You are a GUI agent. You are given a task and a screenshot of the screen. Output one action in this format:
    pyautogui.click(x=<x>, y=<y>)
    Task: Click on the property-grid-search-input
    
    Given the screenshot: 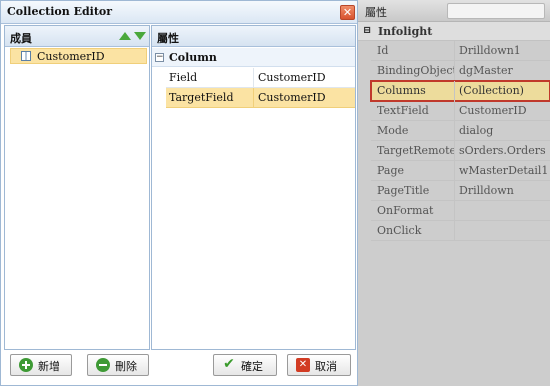 What is the action you would take?
    pyautogui.click(x=496, y=11)
    